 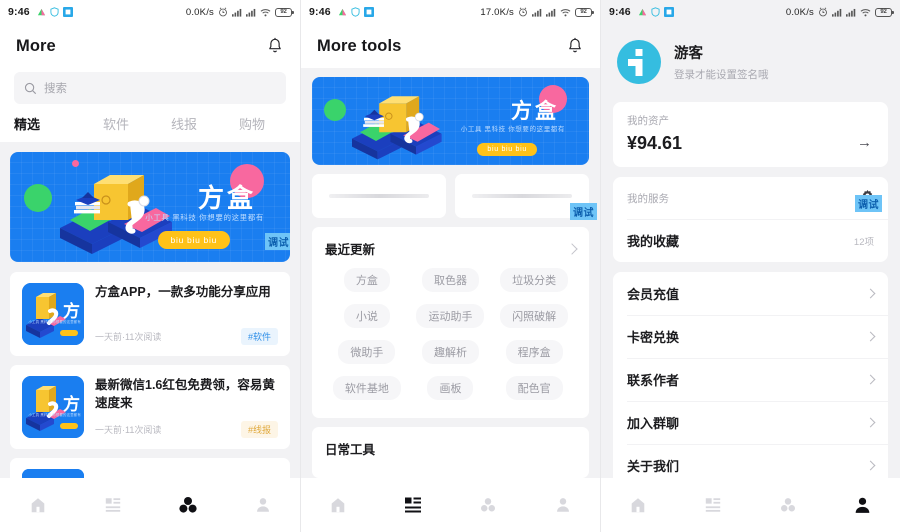 What do you see at coordinates (523, 12) in the screenshot?
I see `alarm-icon` at bounding box center [523, 12].